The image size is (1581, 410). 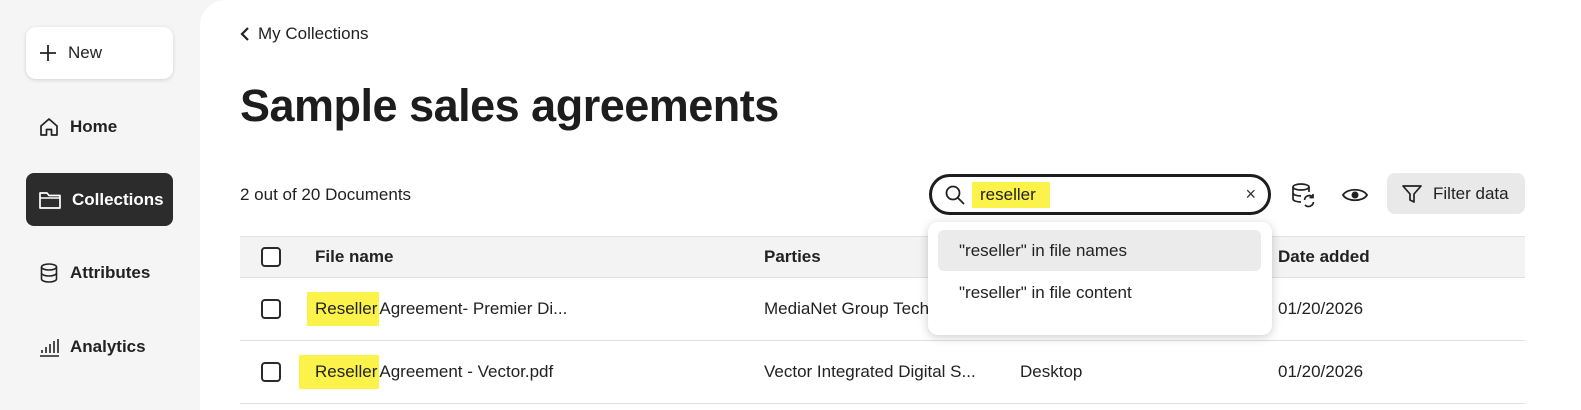 I want to click on sidebar-item-home: Home, so click(x=99, y=126).